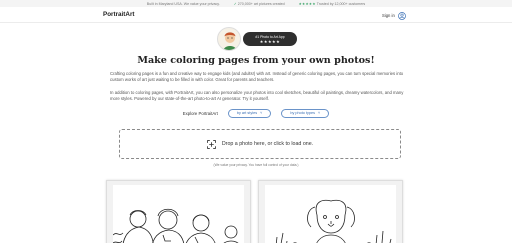  I want to click on site-header: PortraitArt Sign in, so click(256, 15).